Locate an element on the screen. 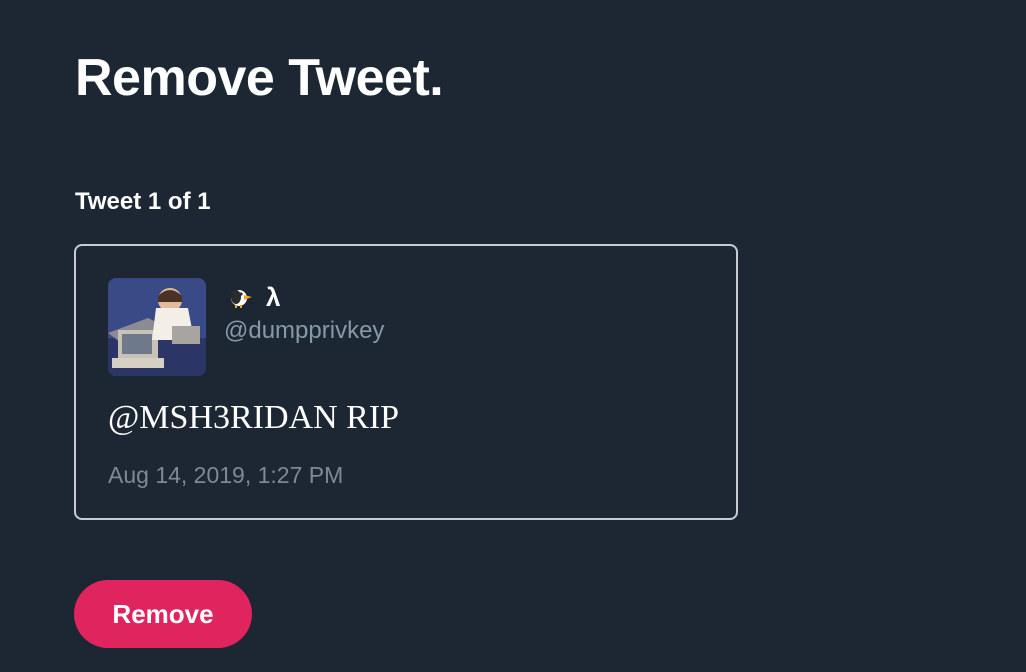 This screenshot has height=672, width=1026. author-row: λ is located at coordinates (252, 297).